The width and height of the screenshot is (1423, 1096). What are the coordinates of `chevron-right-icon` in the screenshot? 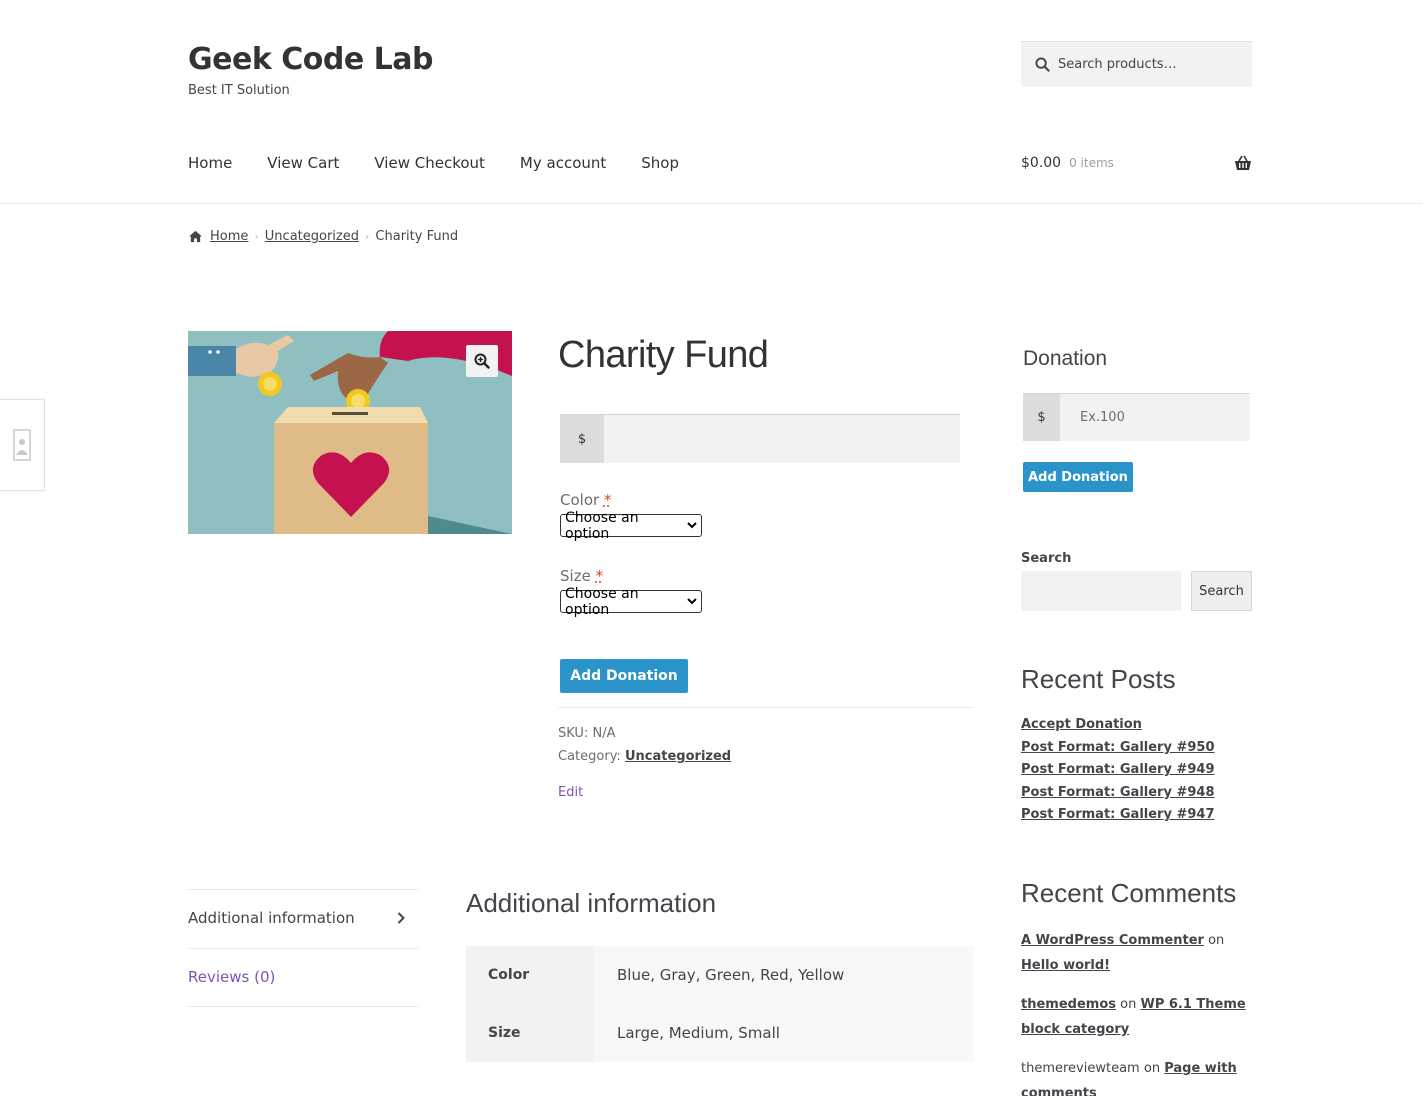 It's located at (401, 918).